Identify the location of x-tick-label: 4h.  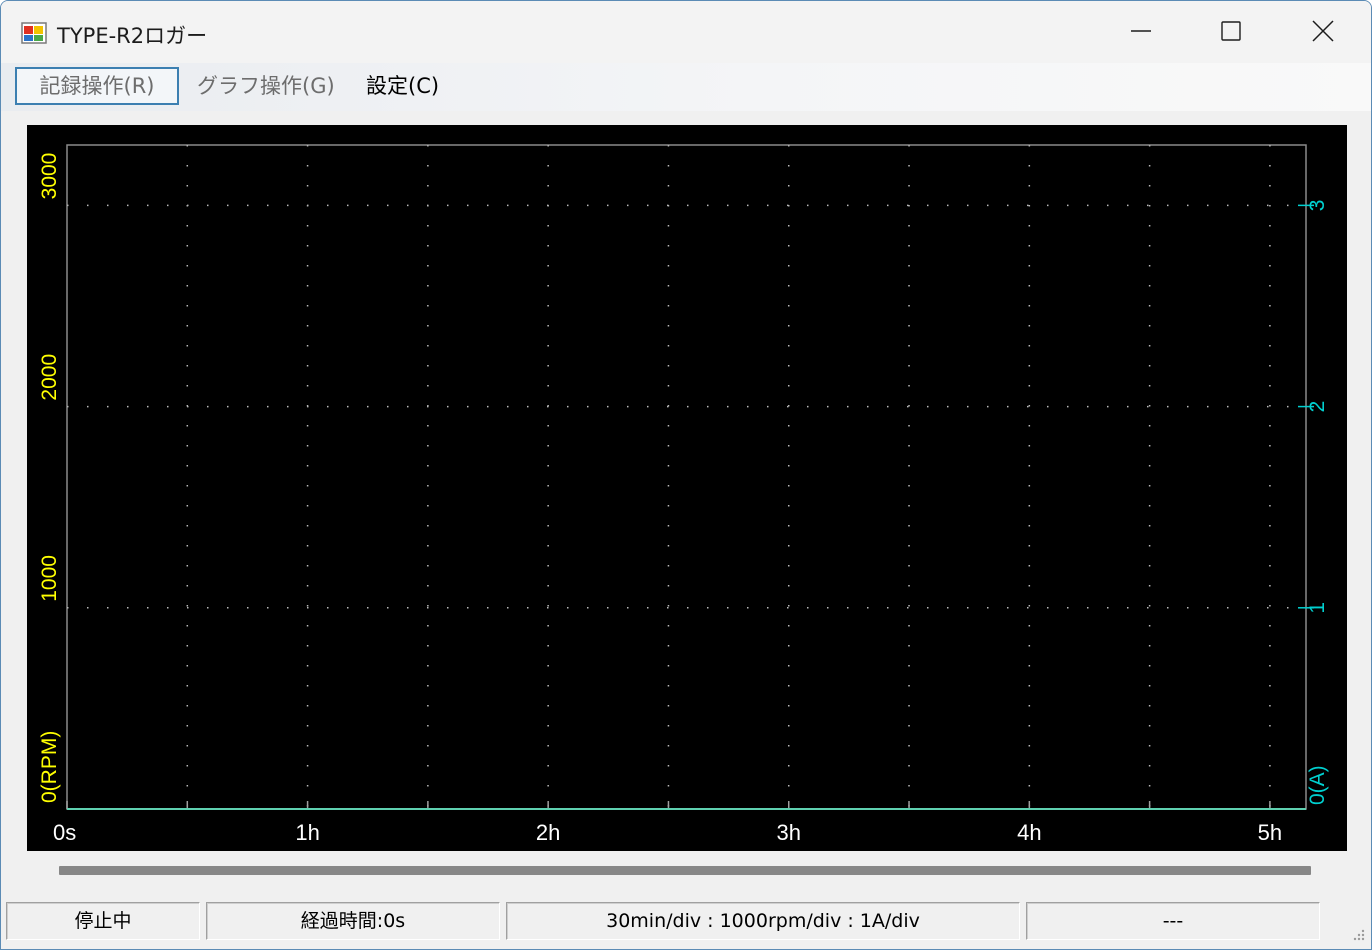
(1029, 832).